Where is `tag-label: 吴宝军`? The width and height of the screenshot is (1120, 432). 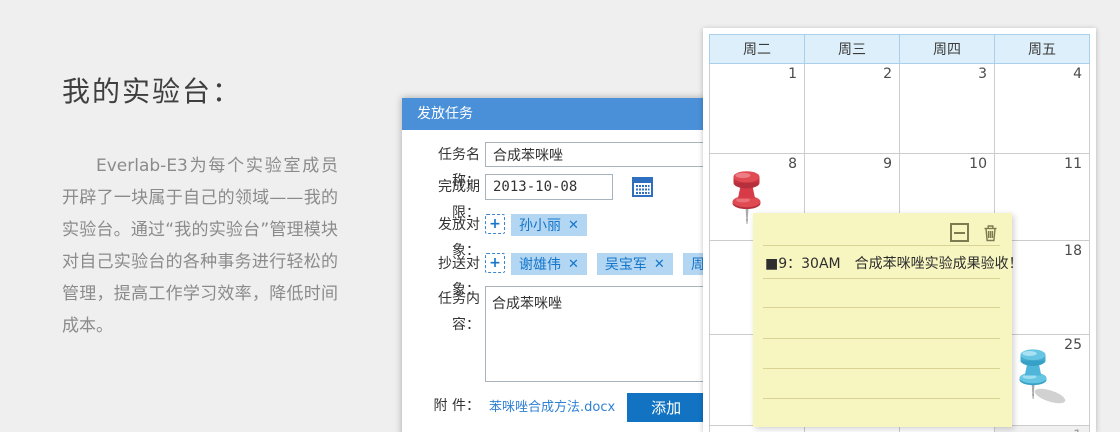 tag-label: 吴宝军 is located at coordinates (625, 265).